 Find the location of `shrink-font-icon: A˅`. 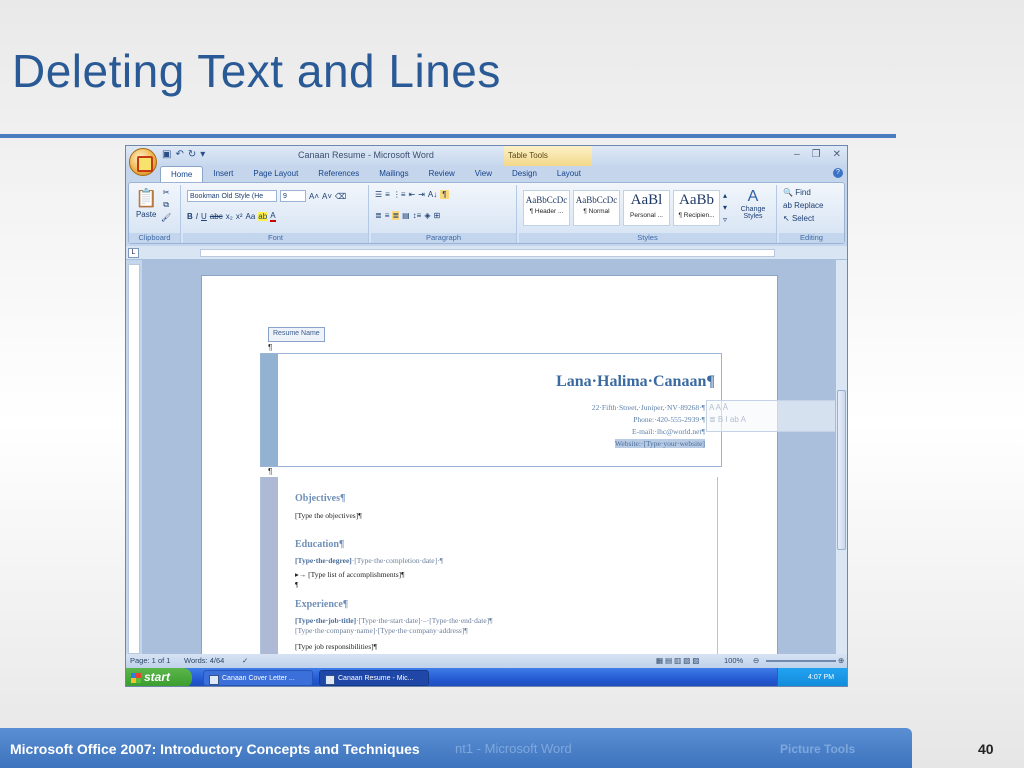

shrink-font-icon: A˅ is located at coordinates (327, 196).